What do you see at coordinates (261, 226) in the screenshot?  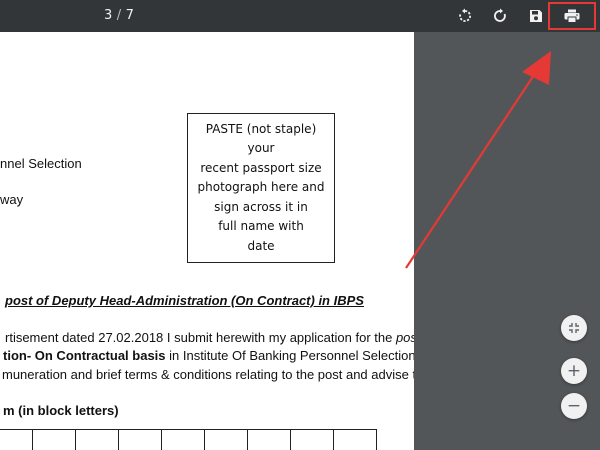 I see `photo-box-line: full name with` at bounding box center [261, 226].